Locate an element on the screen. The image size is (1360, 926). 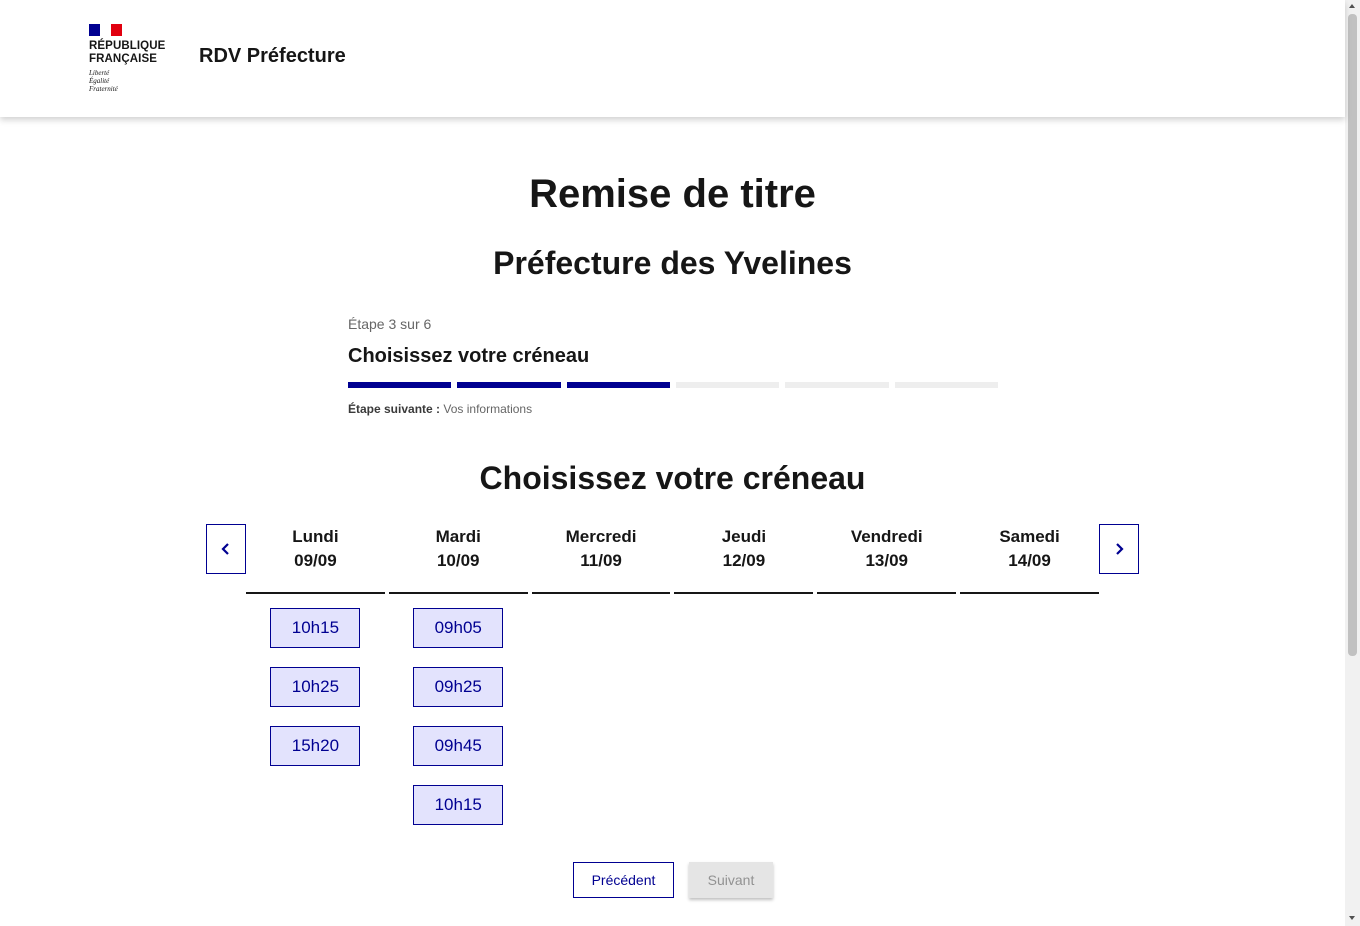
chevron-left-icon is located at coordinates (225, 549).